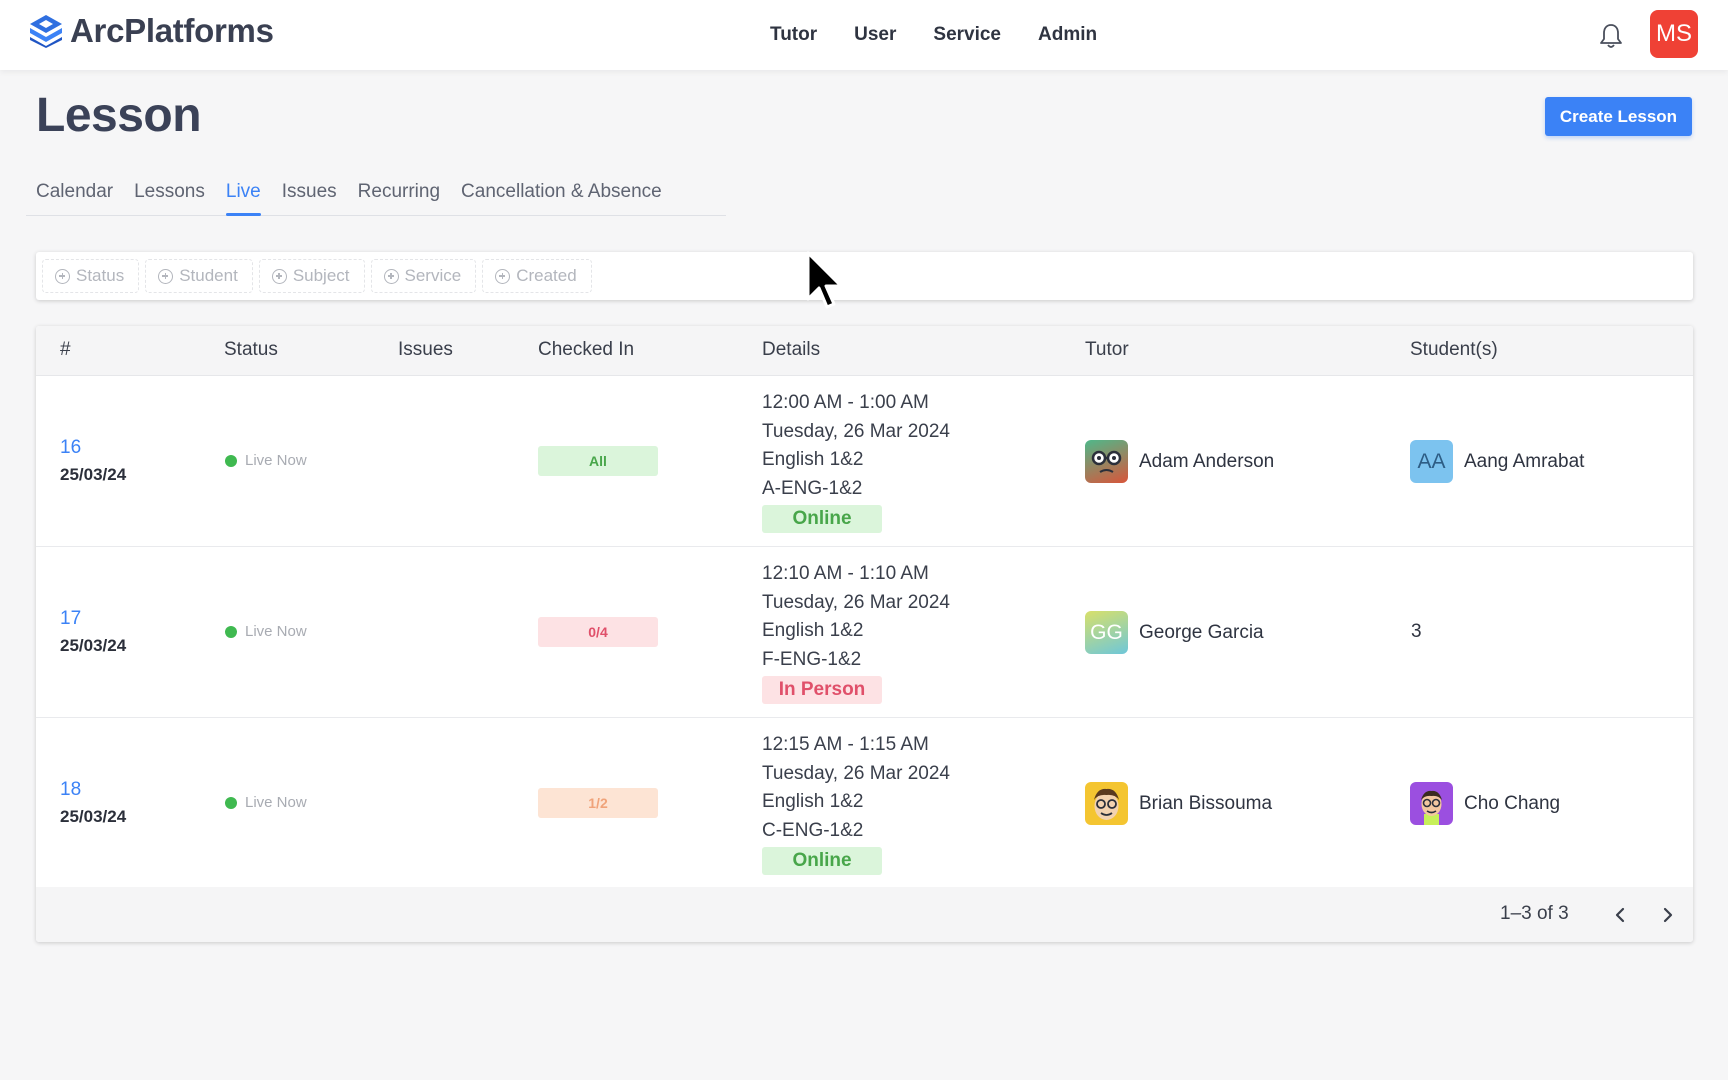 This screenshot has width=1728, height=1080. I want to click on tab-live: Live, so click(244, 196).